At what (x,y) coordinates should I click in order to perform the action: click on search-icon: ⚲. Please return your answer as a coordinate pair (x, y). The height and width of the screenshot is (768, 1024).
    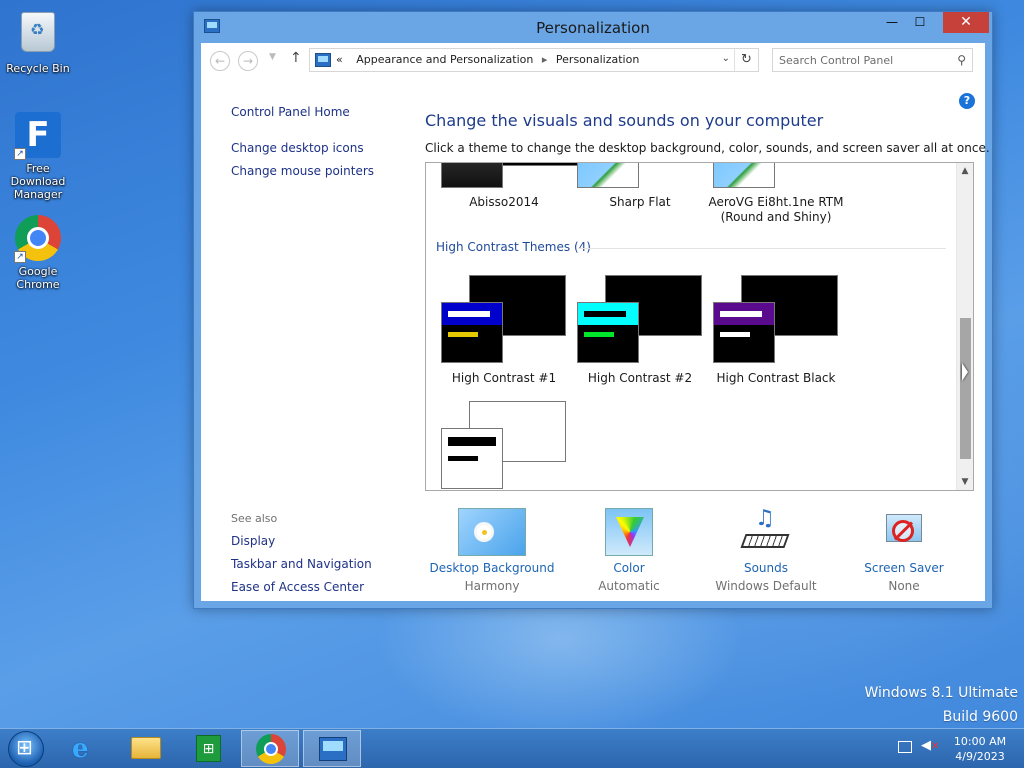
    Looking at the image, I should click on (961, 60).